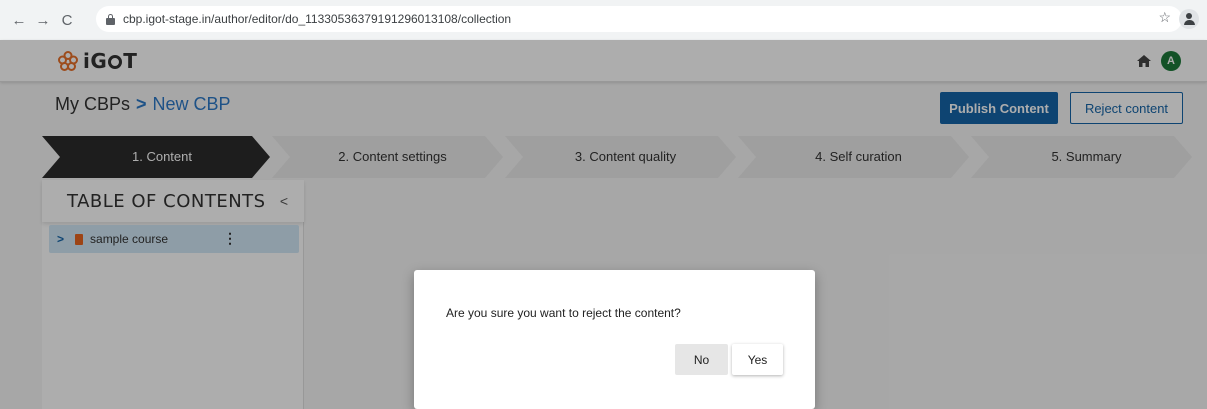 The width and height of the screenshot is (1207, 409). What do you see at coordinates (110, 19) in the screenshot?
I see `lock-icon` at bounding box center [110, 19].